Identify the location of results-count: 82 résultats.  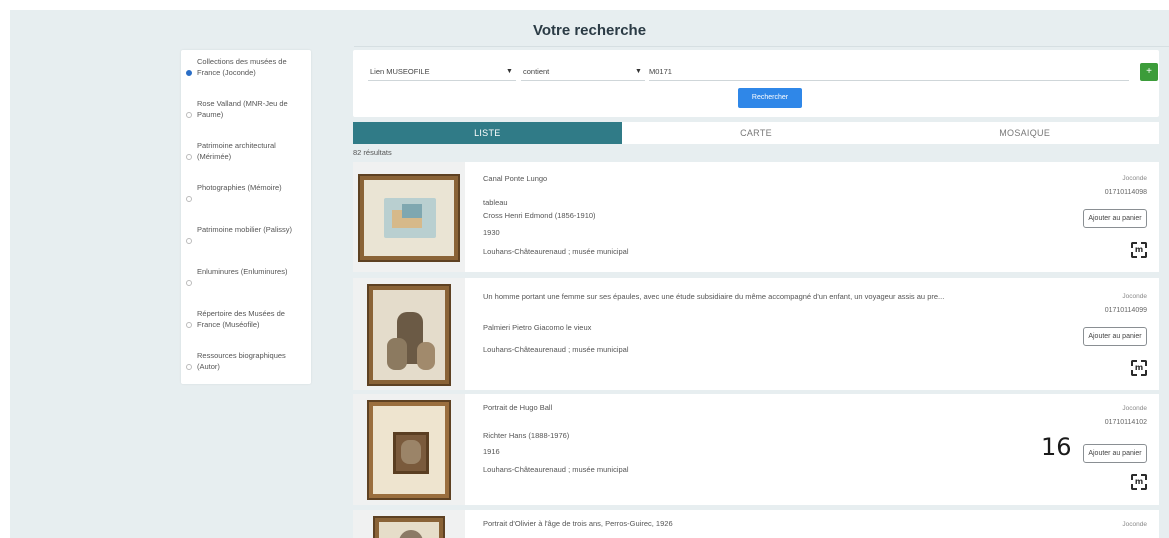
(372, 152).